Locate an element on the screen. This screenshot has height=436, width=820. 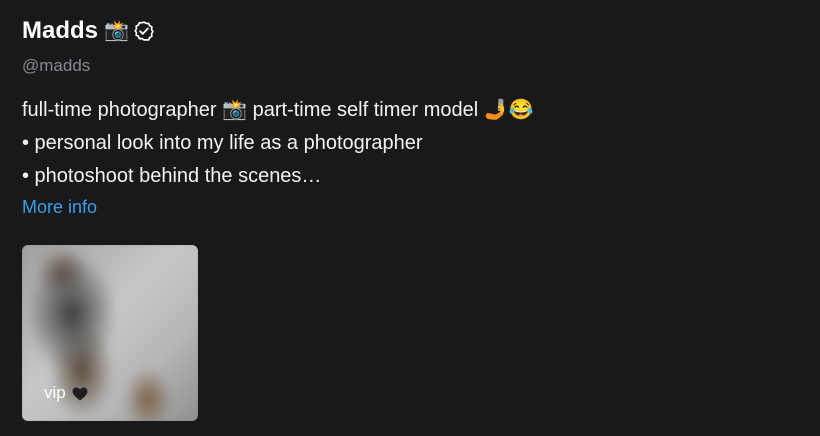
highlight-title: vip is located at coordinates (55, 392).